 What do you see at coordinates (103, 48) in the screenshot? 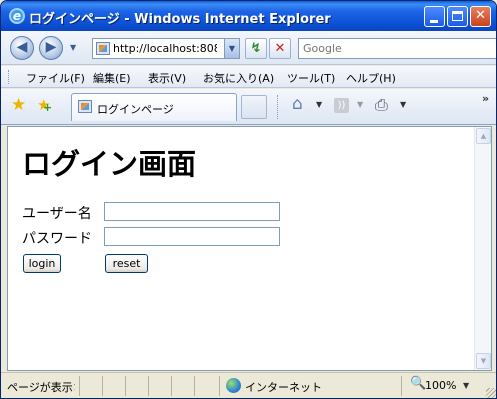
I see `page-icon` at bounding box center [103, 48].